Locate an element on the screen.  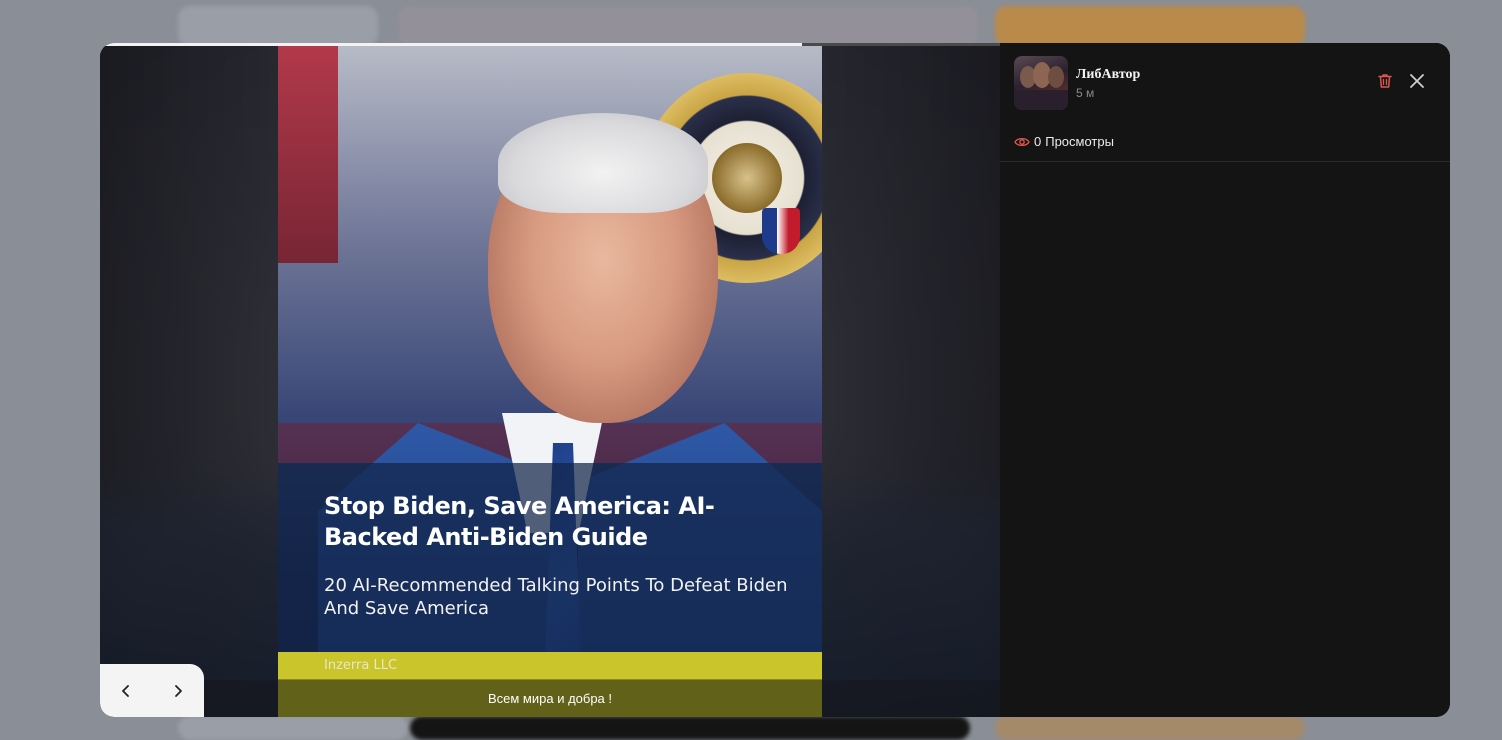
story-caption: Всем мира и добра ! is located at coordinates (550, 698).